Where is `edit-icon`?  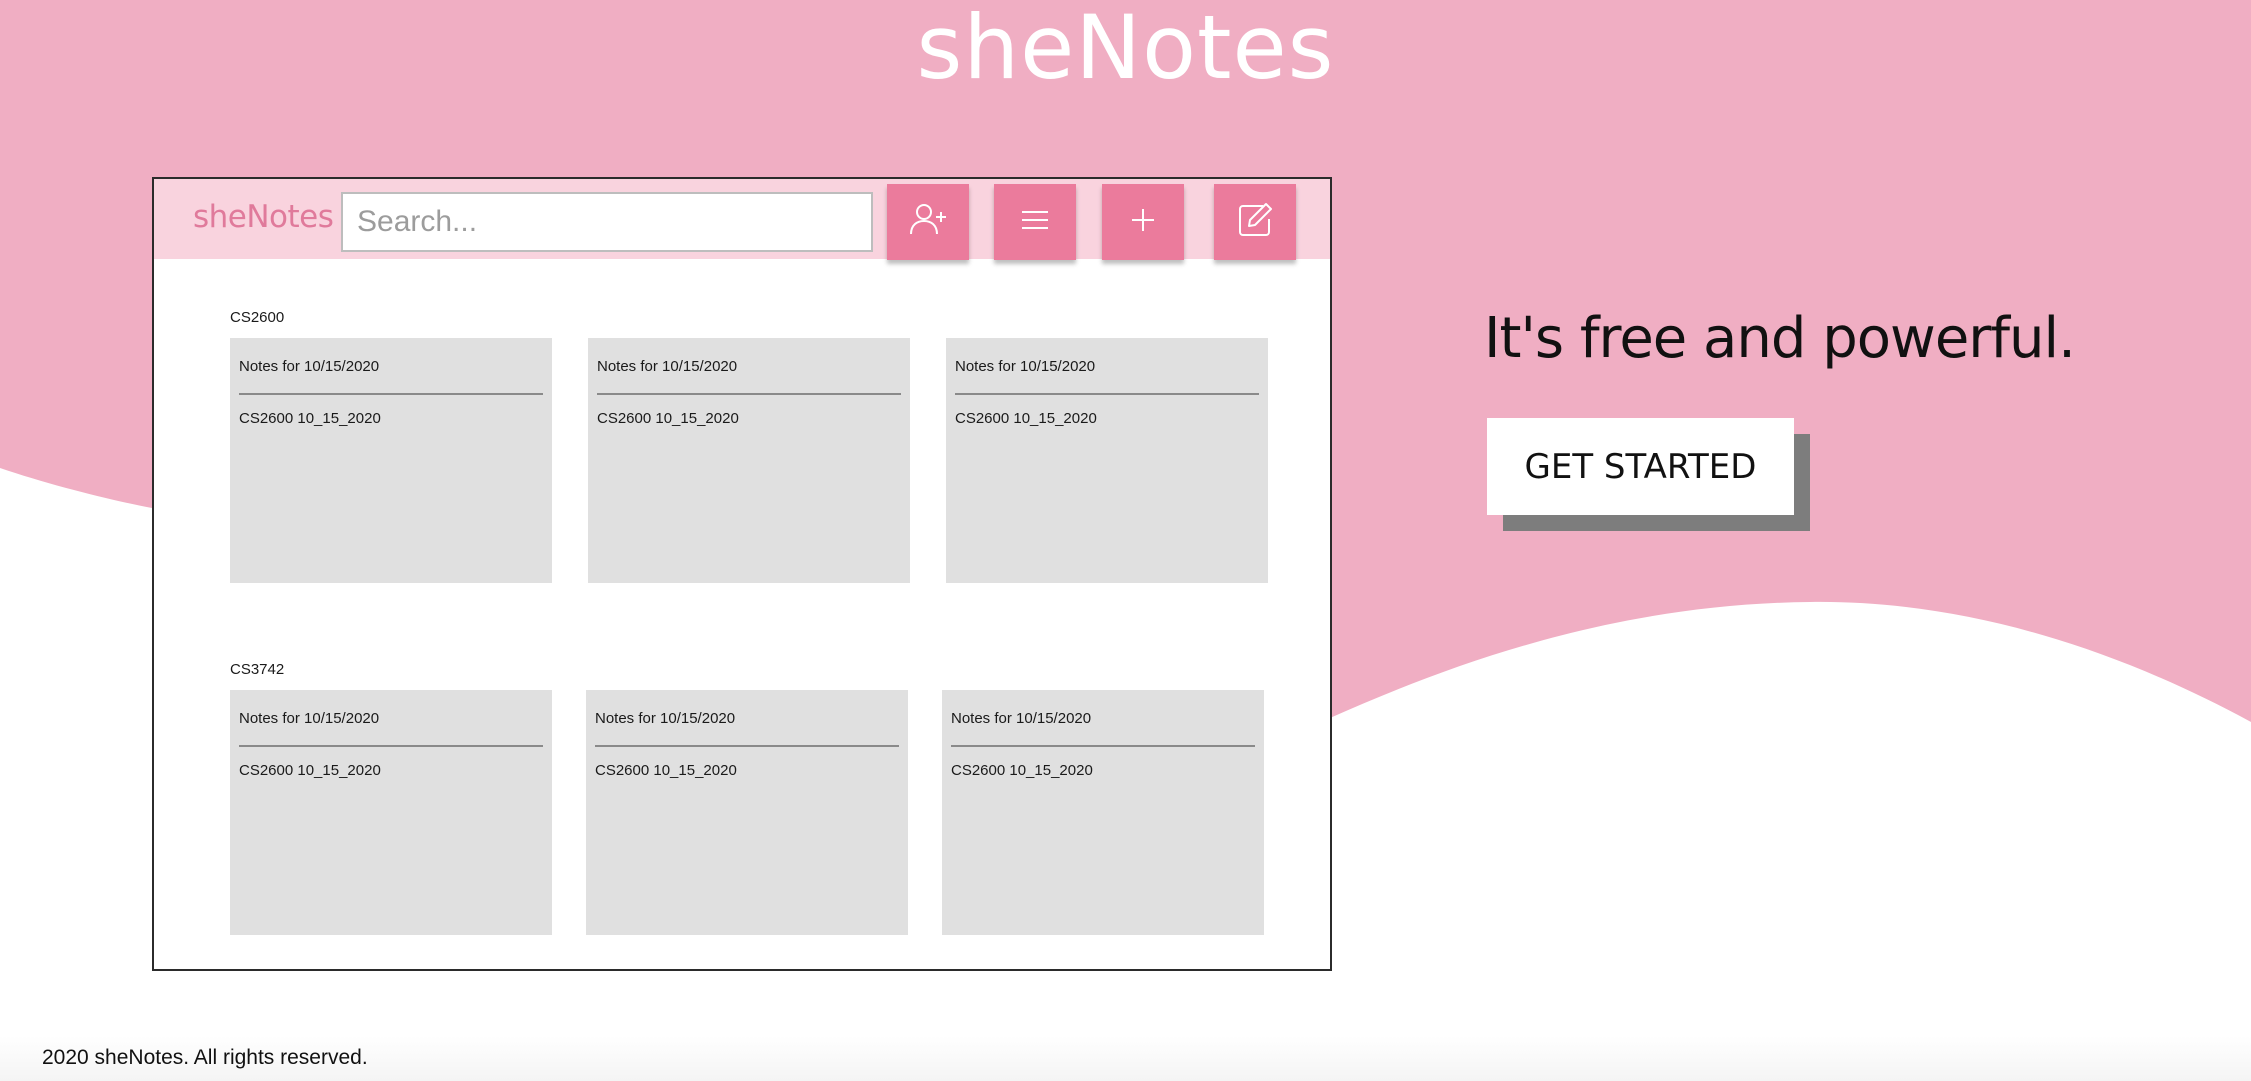 edit-icon is located at coordinates (1255, 222).